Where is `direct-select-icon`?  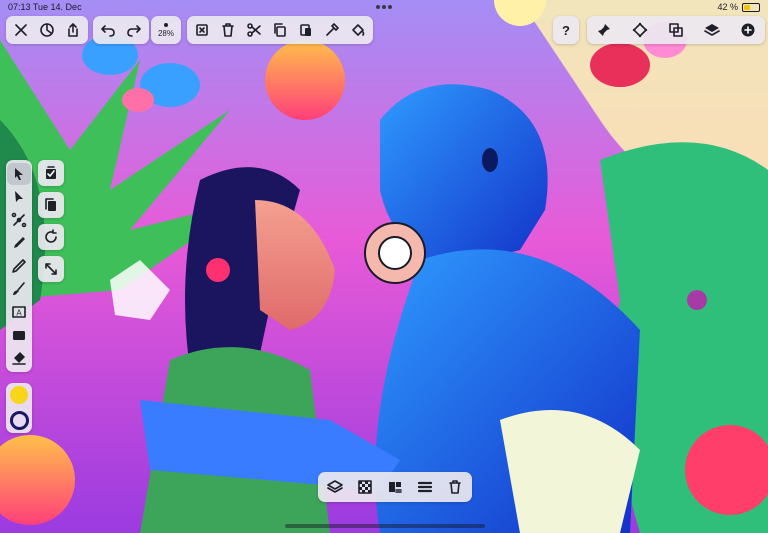 direct-select-icon is located at coordinates (19, 197).